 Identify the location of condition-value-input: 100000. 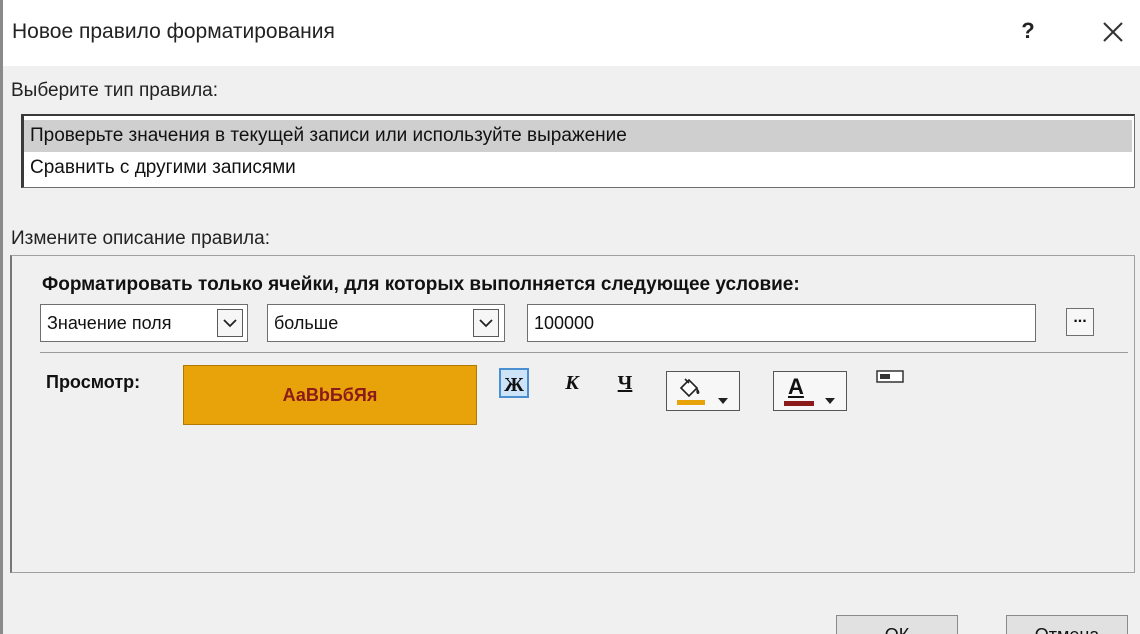
(781, 323).